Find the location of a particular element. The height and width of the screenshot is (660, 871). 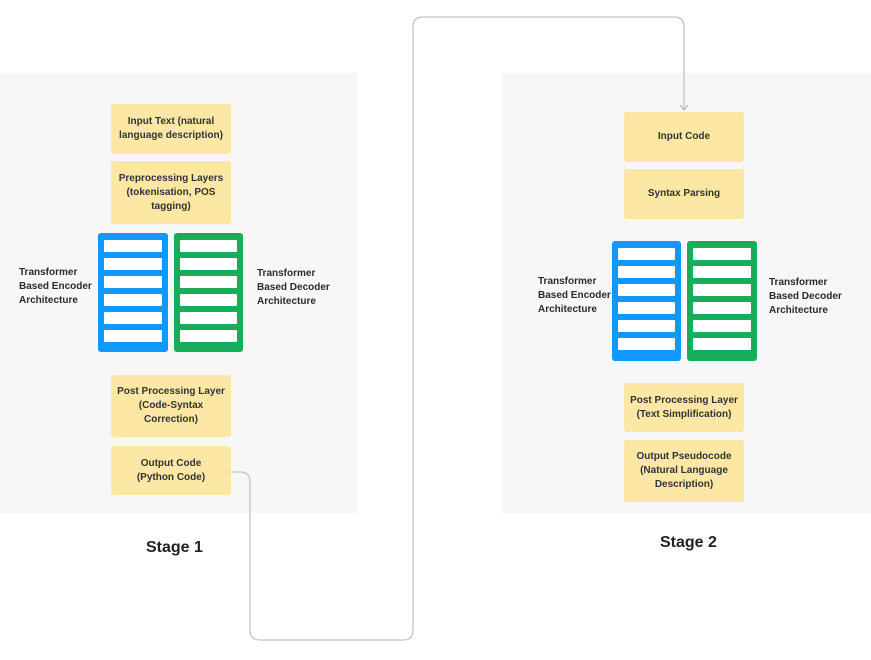

stage1-title: Stage 1 is located at coordinates (174, 547).